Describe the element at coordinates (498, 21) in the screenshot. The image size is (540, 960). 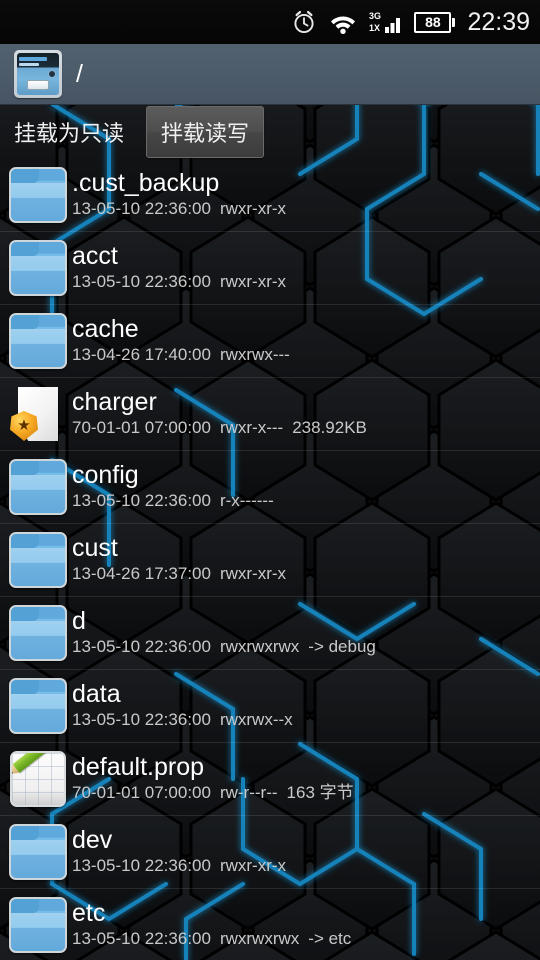
I see `status-bar-clock: 22:39` at that location.